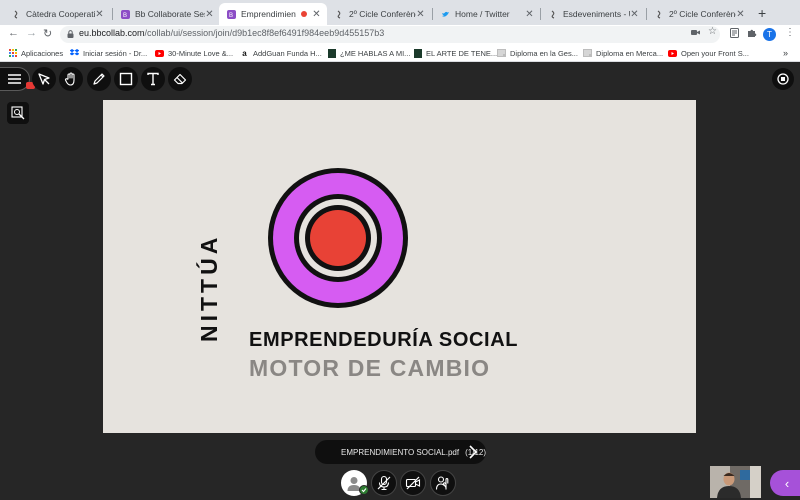 This screenshot has height=500, width=800. I want to click on zoom-fit-button, so click(18, 113).